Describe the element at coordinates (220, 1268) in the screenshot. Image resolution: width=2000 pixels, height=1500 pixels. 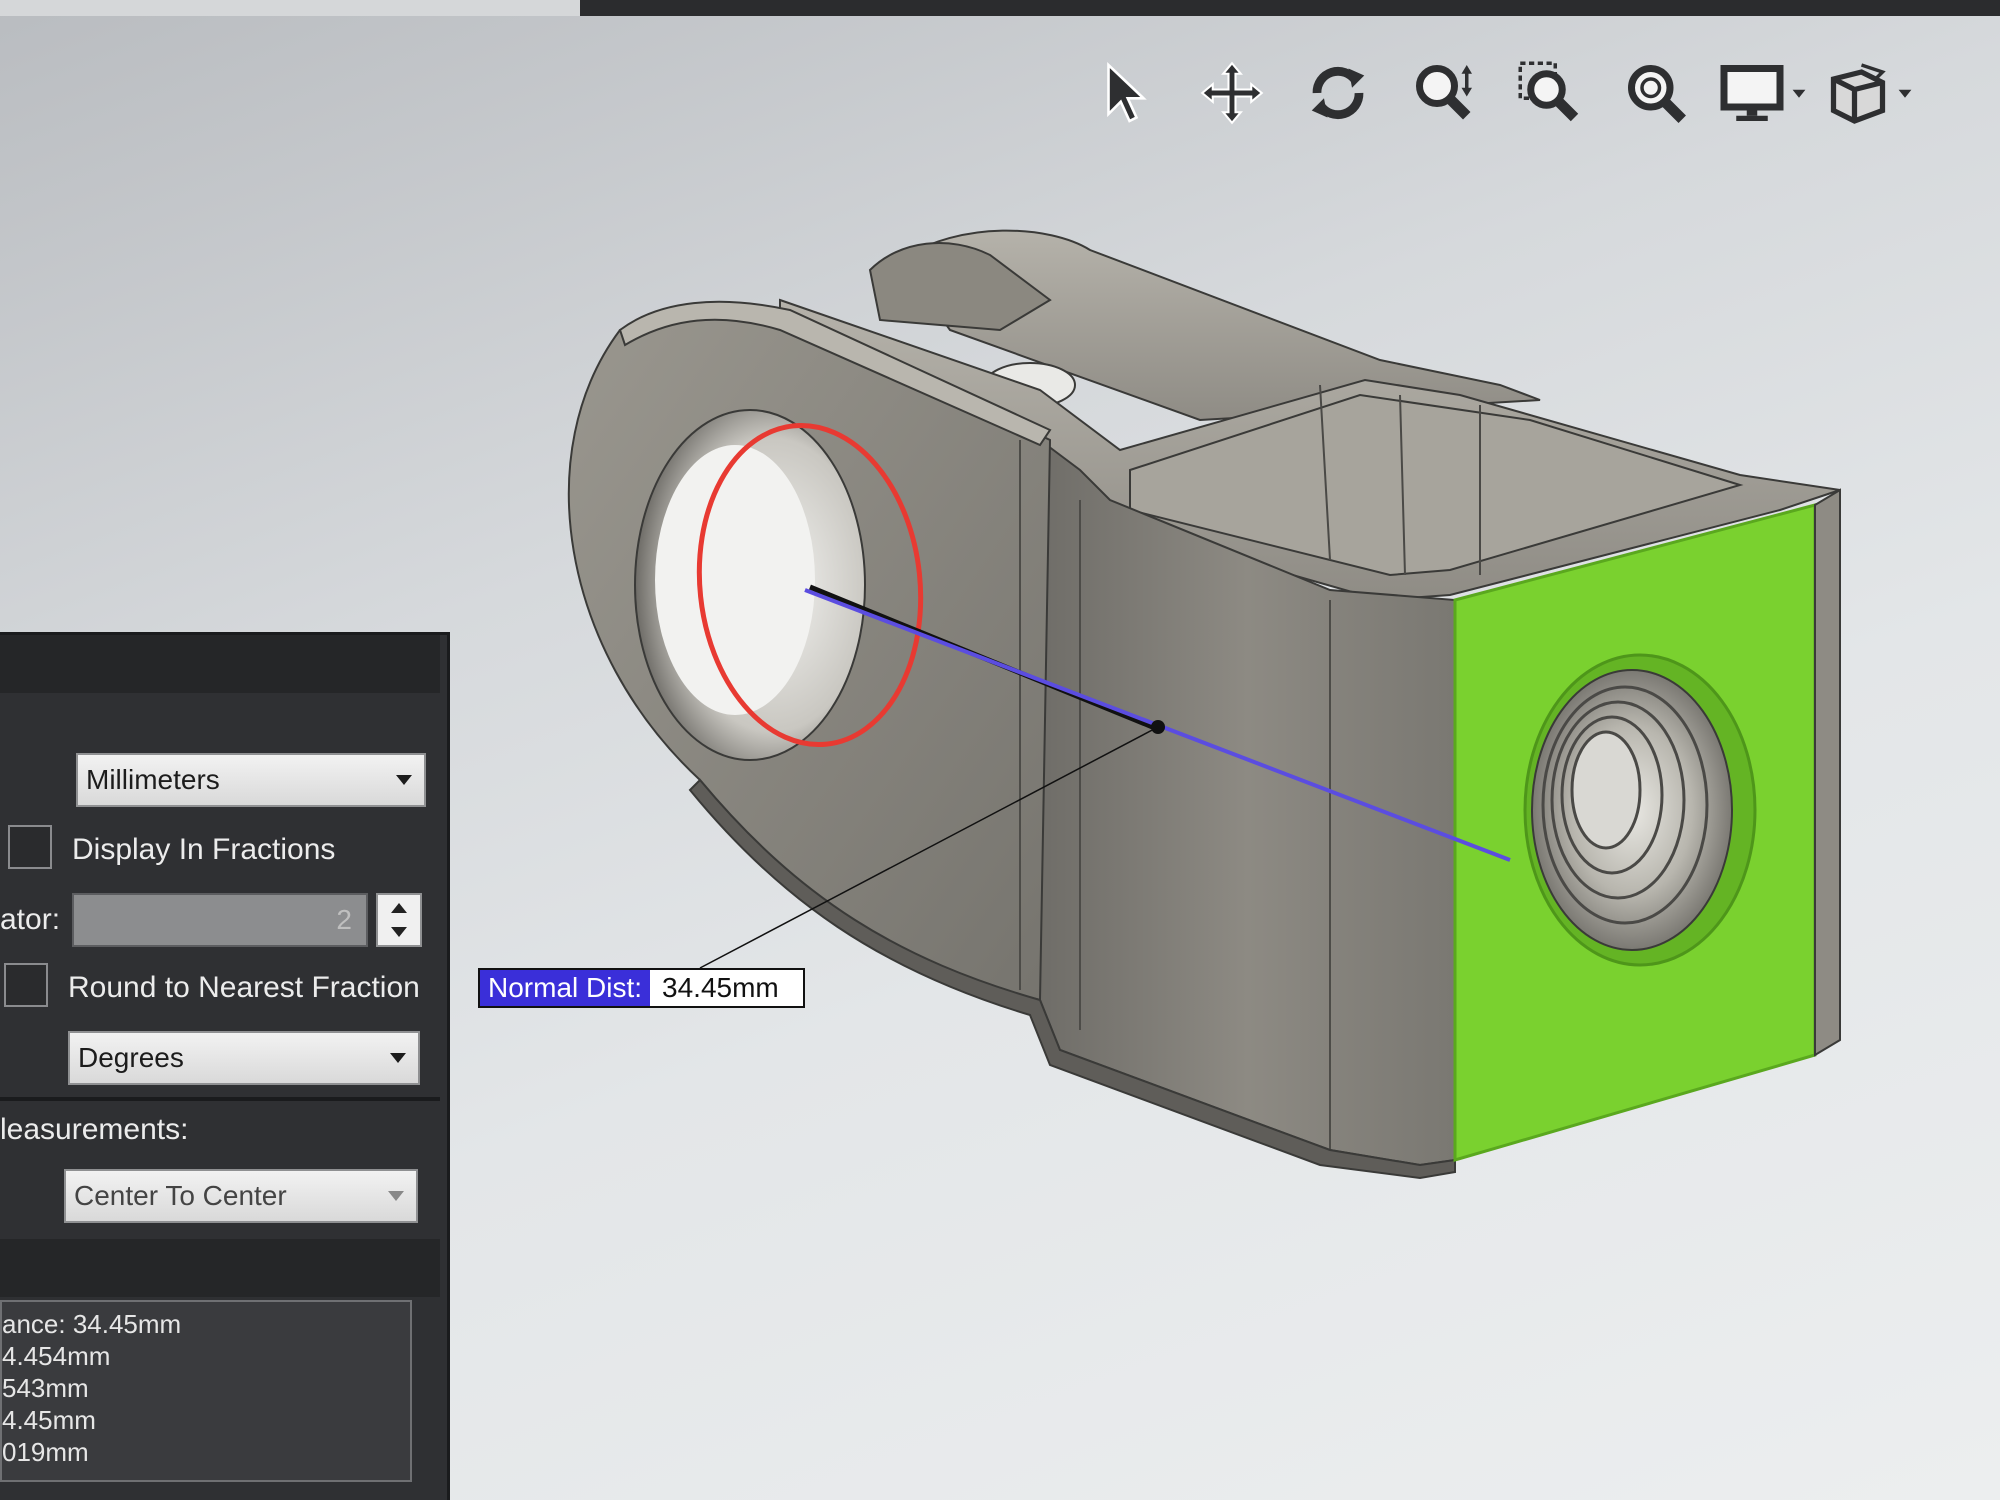
I see `results-header` at that location.